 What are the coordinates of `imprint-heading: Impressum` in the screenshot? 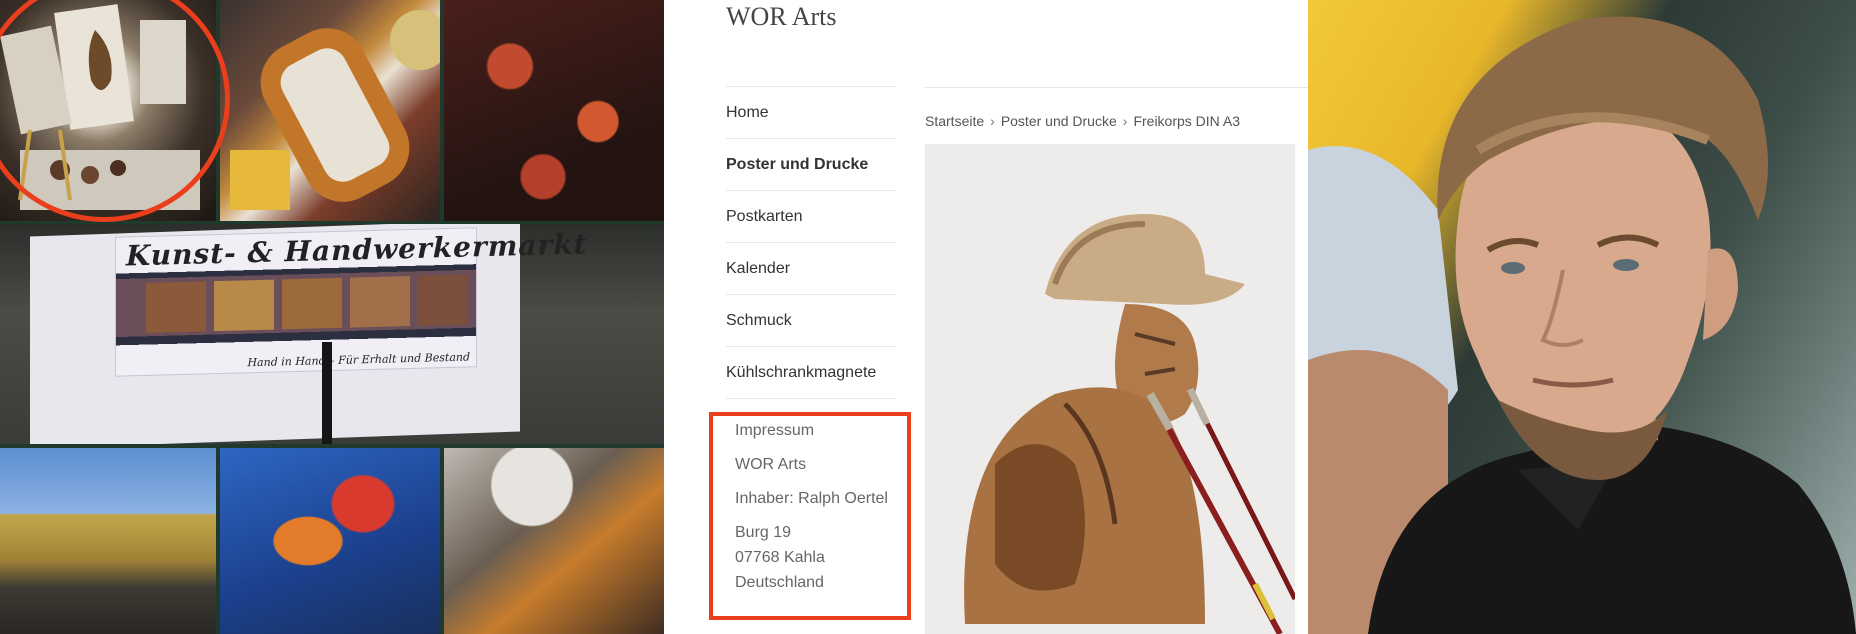 It's located at (775, 430).